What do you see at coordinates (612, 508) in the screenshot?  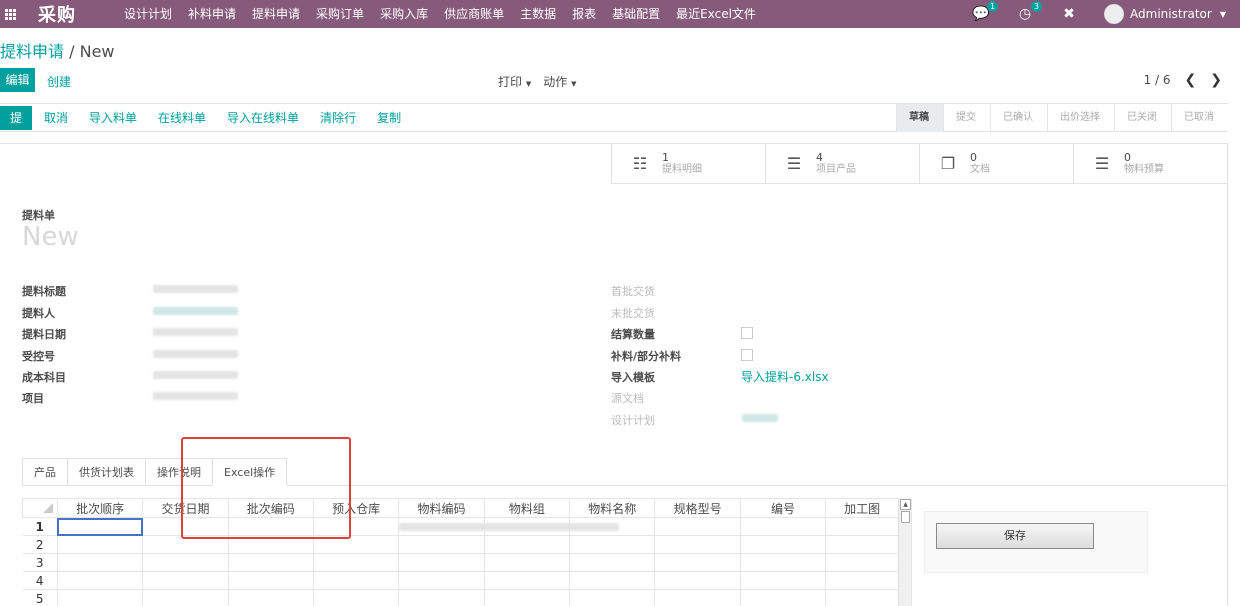 I see `column-header: 物料名称` at bounding box center [612, 508].